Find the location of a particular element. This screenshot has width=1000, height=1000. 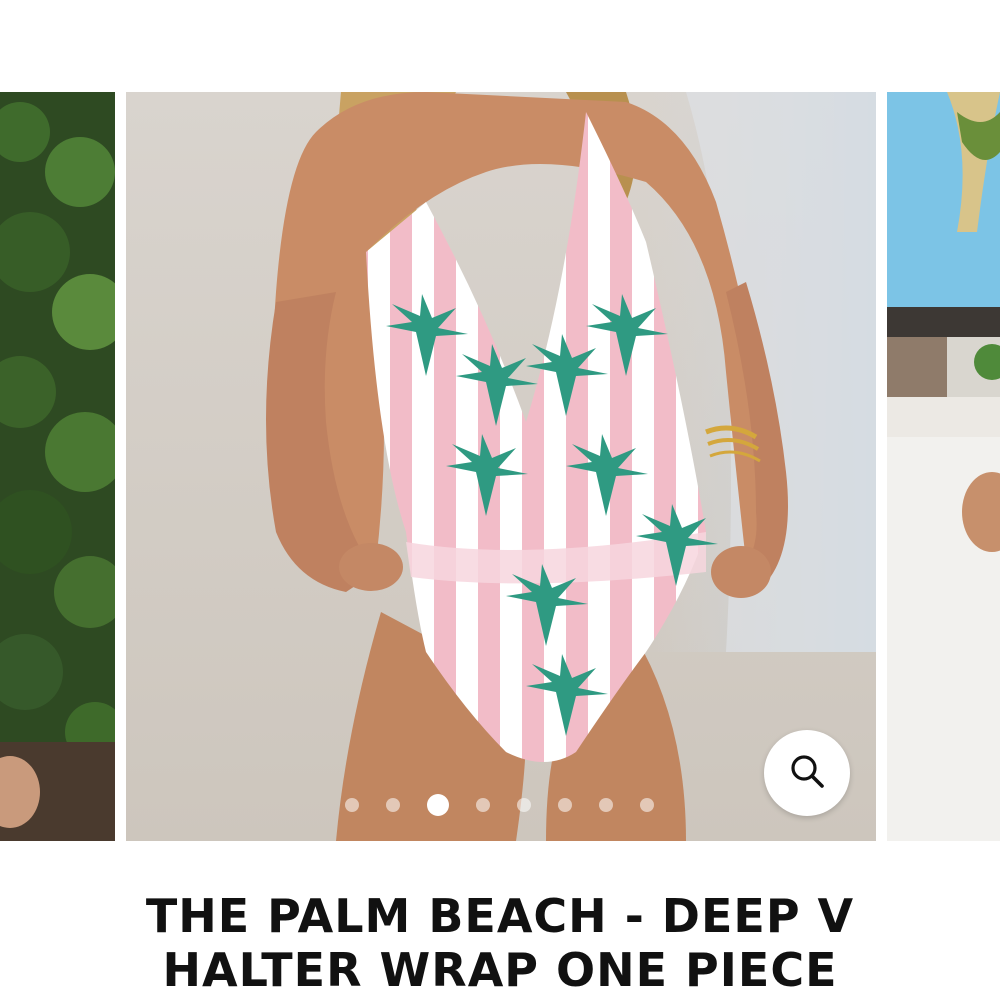

carousel-dot-active is located at coordinates (438, 805).